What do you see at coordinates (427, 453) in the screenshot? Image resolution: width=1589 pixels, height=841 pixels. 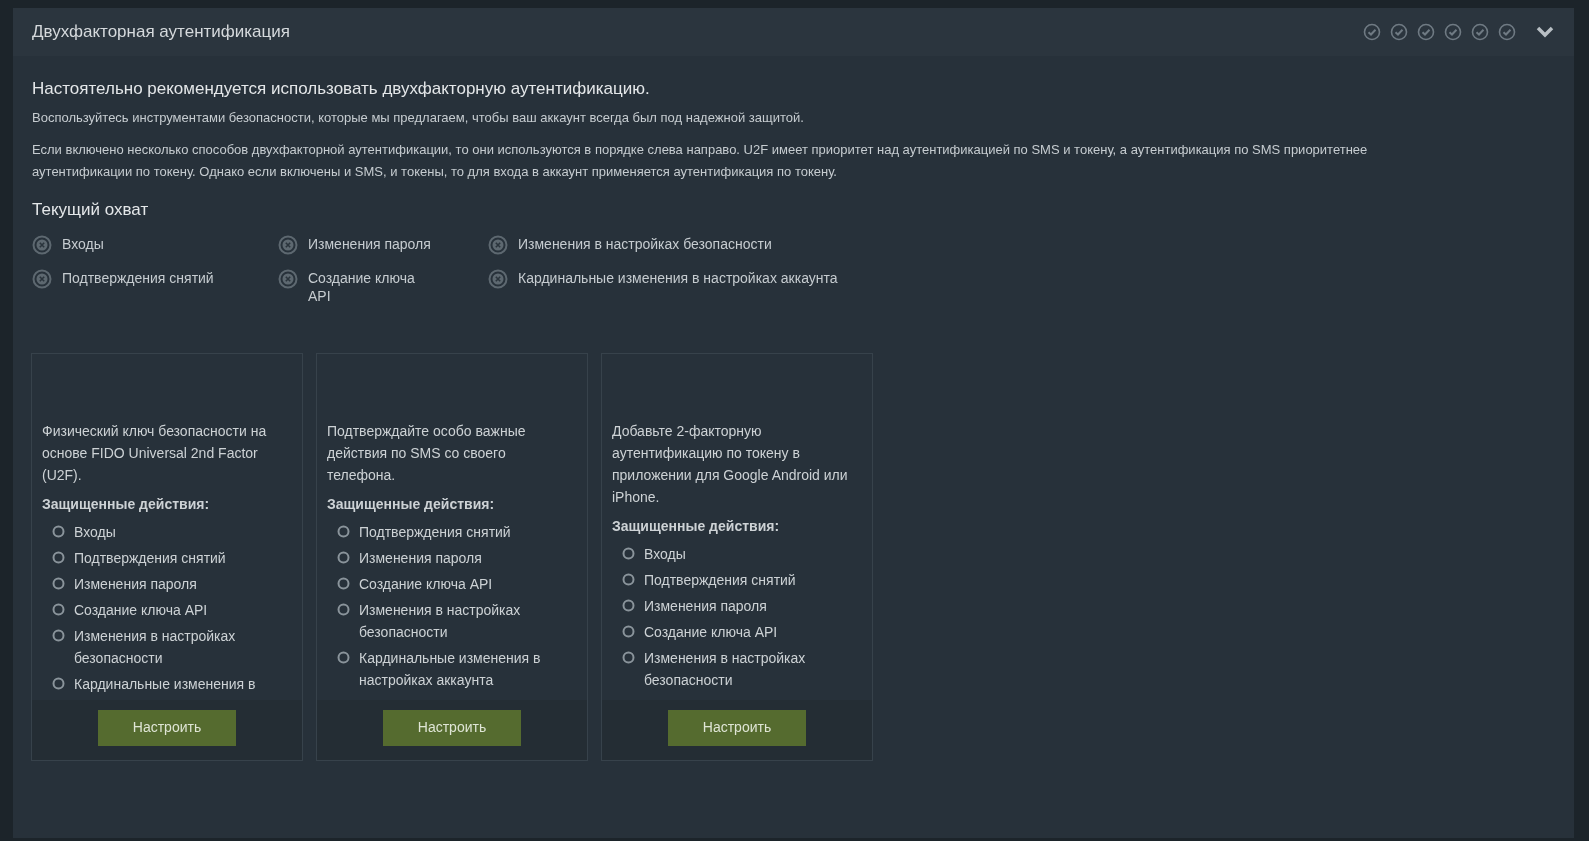 I see `method-description: Подтверждайте особо важные действия по SMS со своего телефона.` at bounding box center [427, 453].